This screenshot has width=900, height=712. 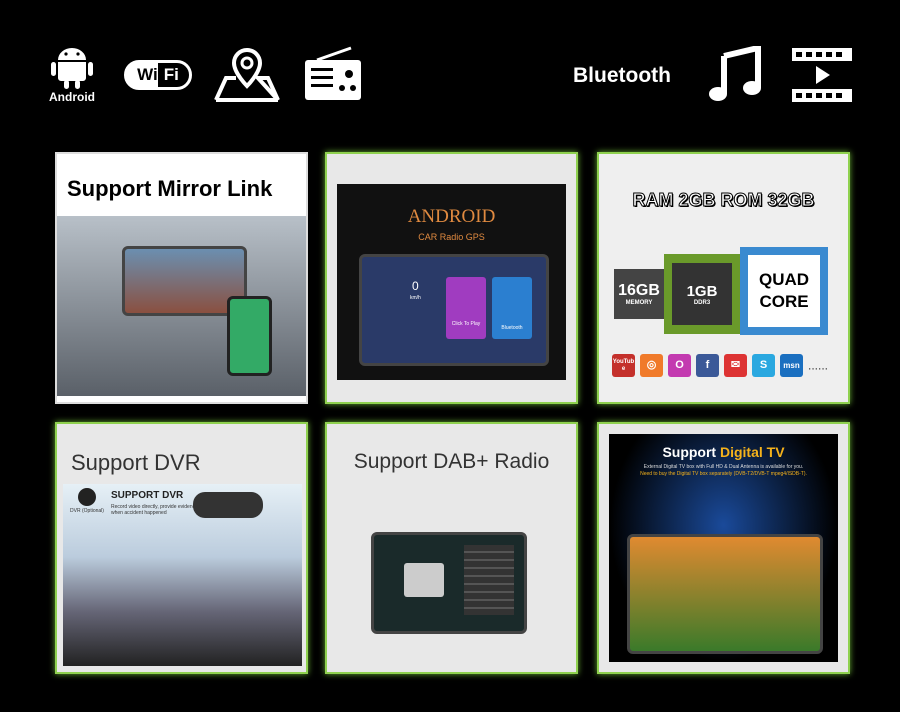 I want to click on music-widget: Click To Play, so click(x=466, y=308).